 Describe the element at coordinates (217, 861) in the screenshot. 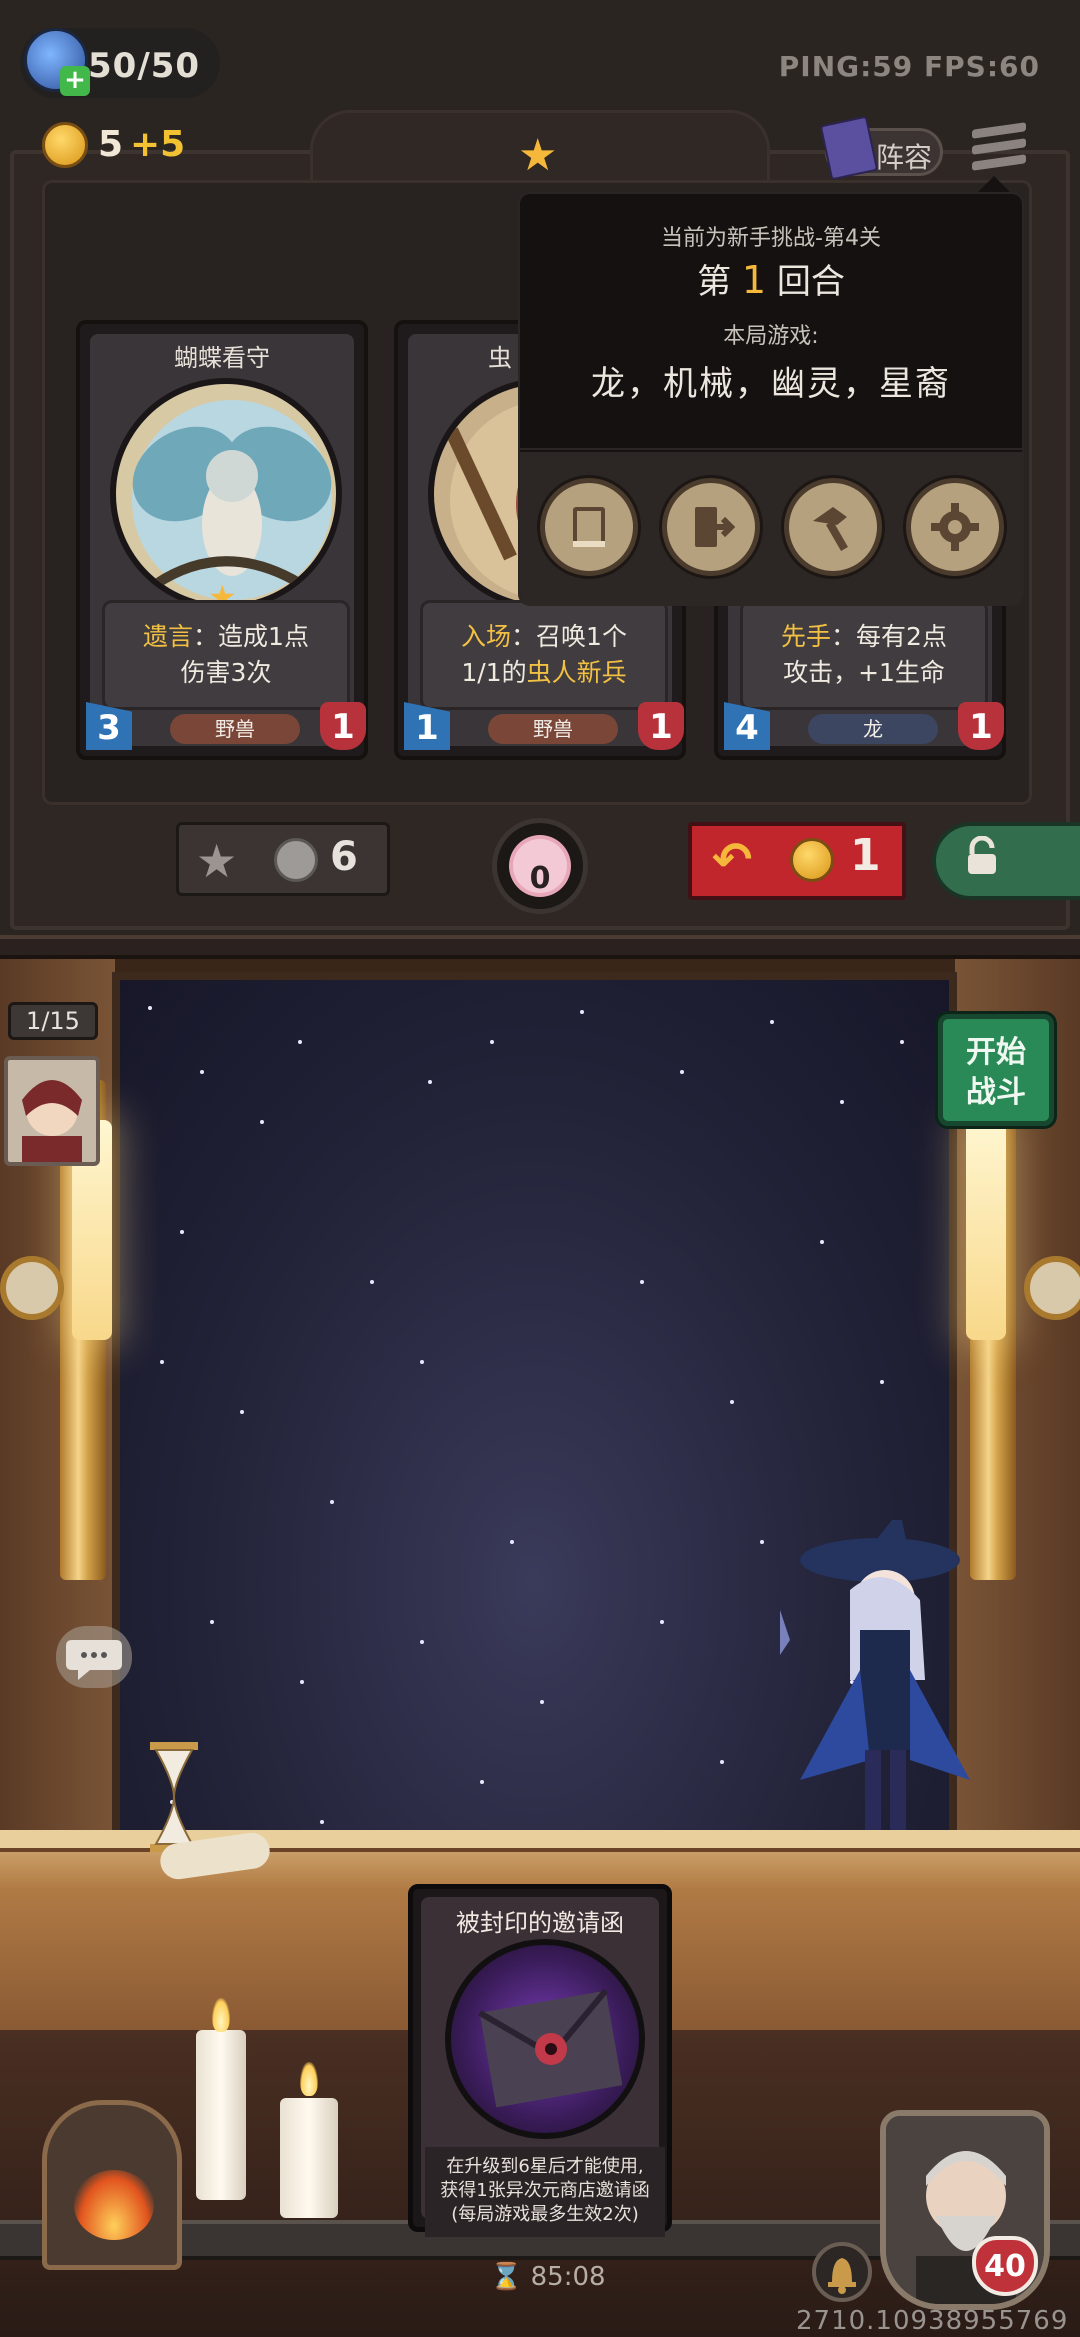

I see `upgrade-star-icon: ★` at that location.